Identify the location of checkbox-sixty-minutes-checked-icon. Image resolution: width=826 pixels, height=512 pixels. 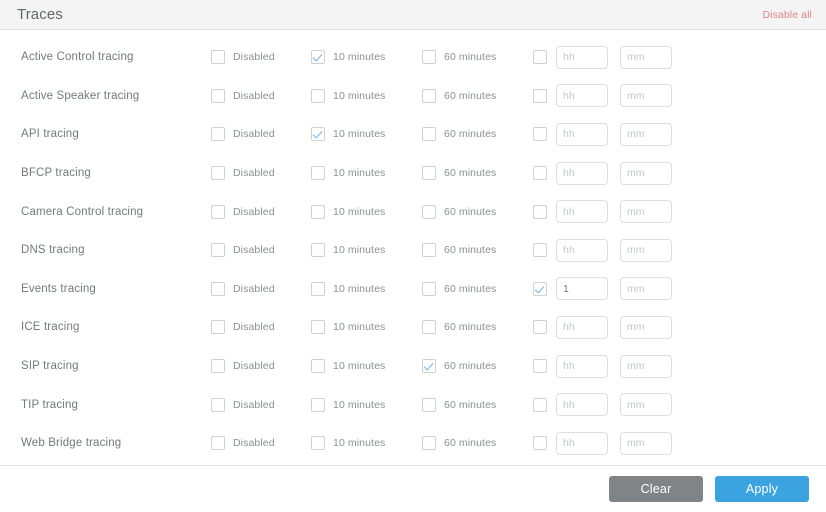
(429, 366).